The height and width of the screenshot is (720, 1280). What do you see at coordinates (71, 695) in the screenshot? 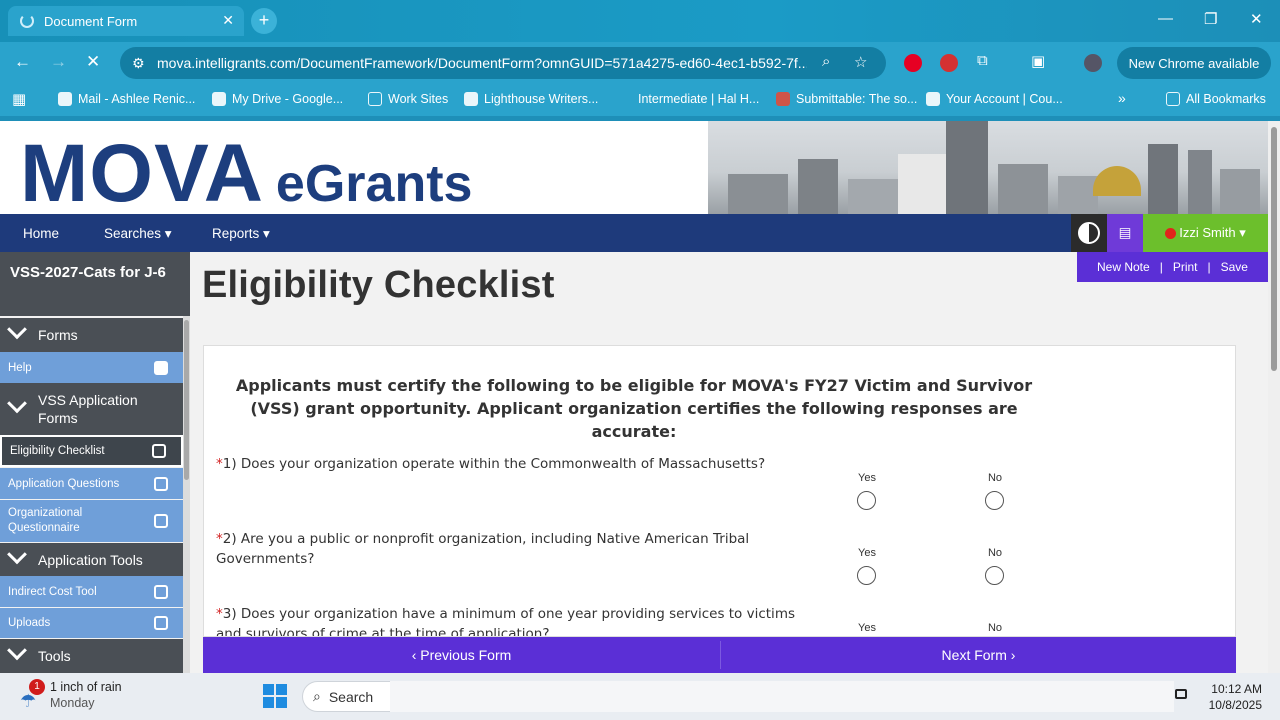
I see `weather-widget: 1 ☂ 1 inch of rain Monday` at bounding box center [71, 695].